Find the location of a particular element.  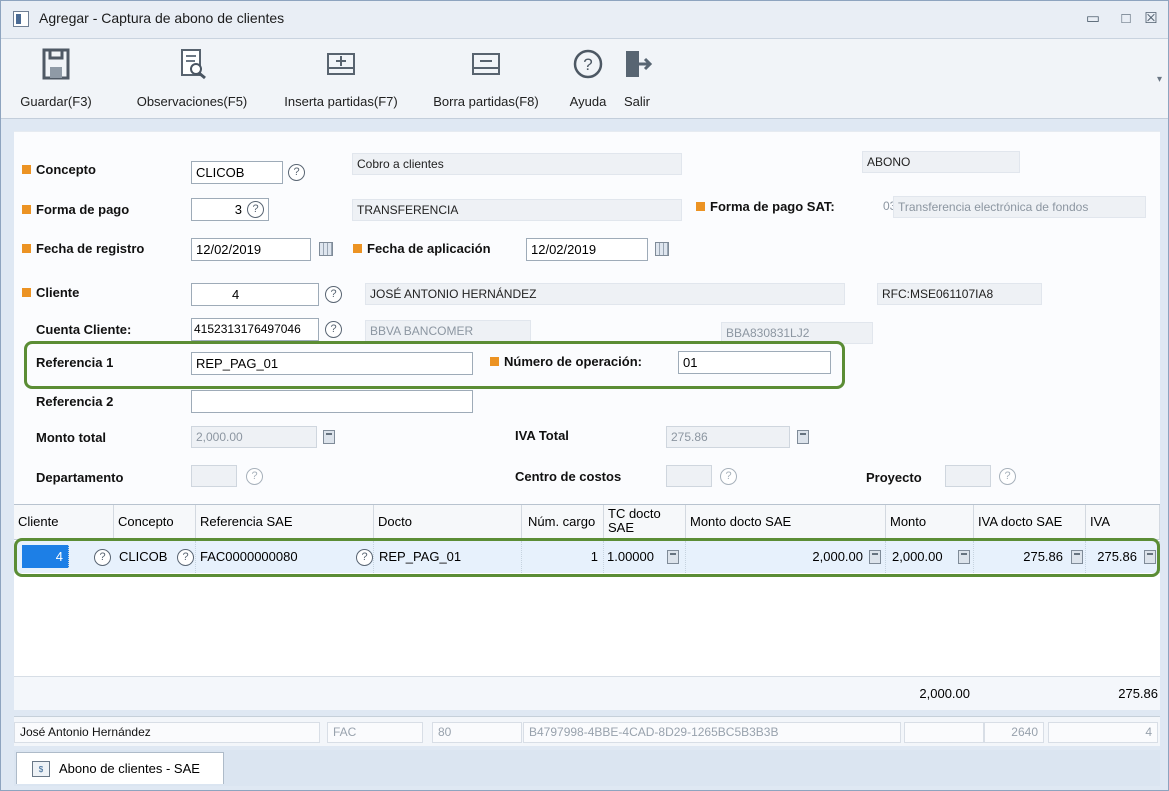

centro-costos-input is located at coordinates (689, 476).